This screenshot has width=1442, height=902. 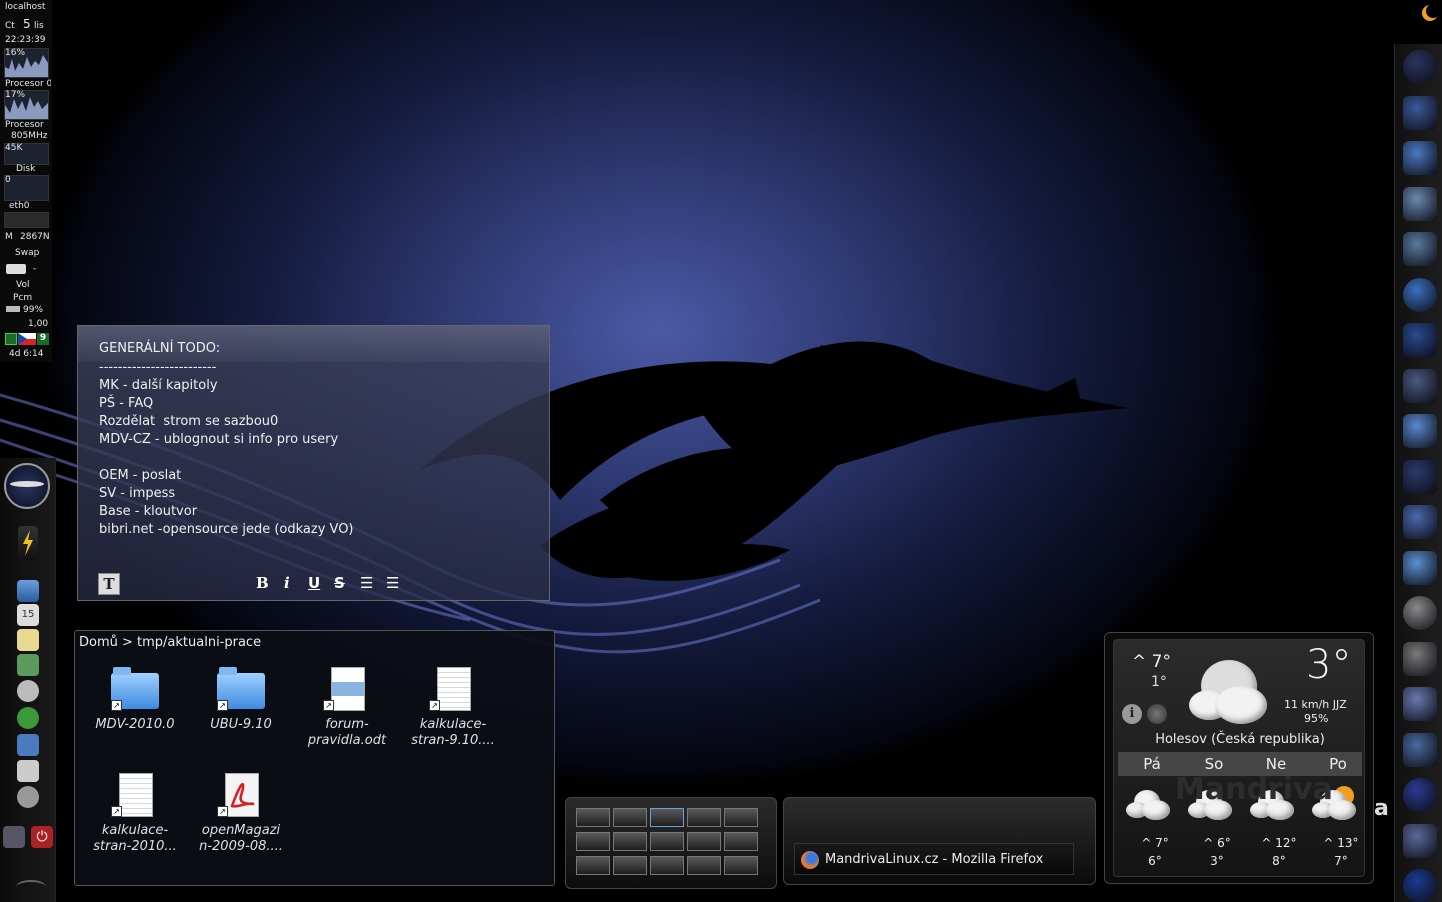 I want to click on globe-icon, so click(x=1157, y=714).